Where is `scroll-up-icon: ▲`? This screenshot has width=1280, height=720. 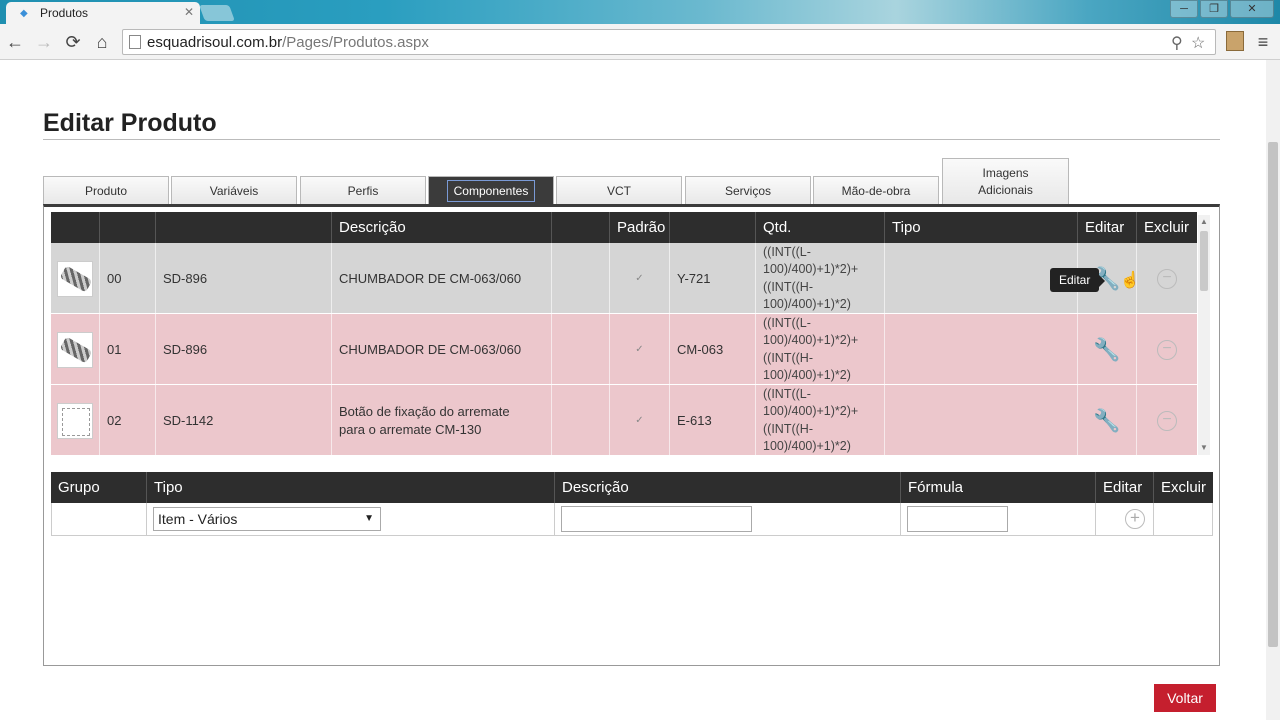 scroll-up-icon: ▲ is located at coordinates (1204, 221).